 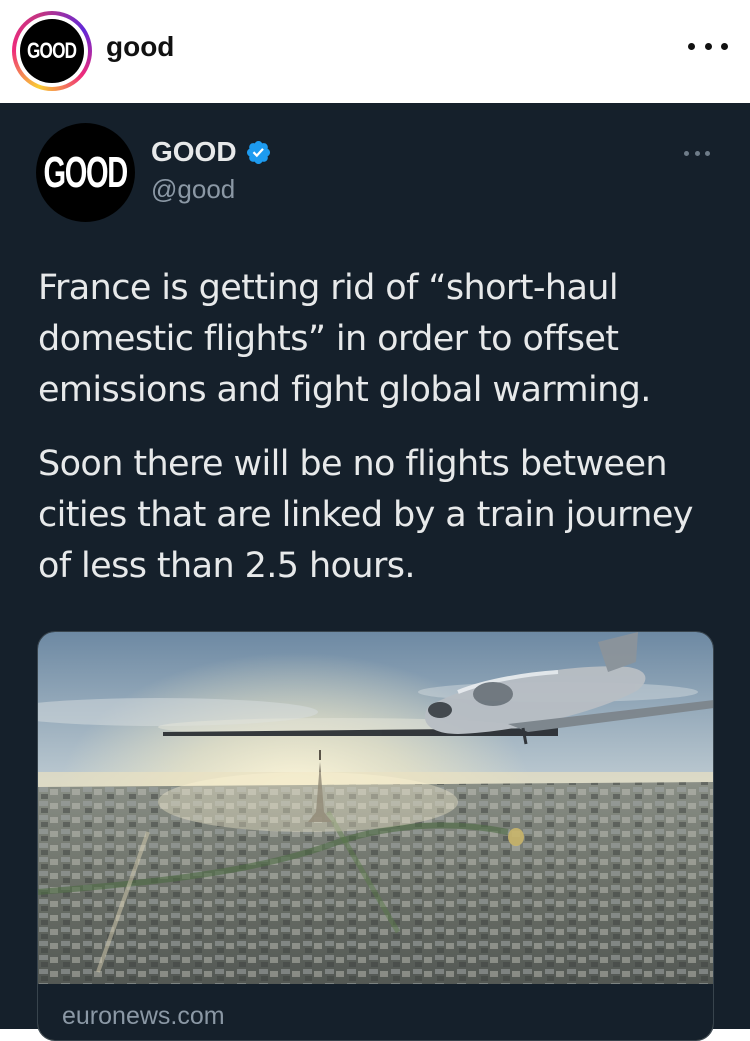 I want to click on profile-avatar-ring: GOOD, so click(x=52, y=51).